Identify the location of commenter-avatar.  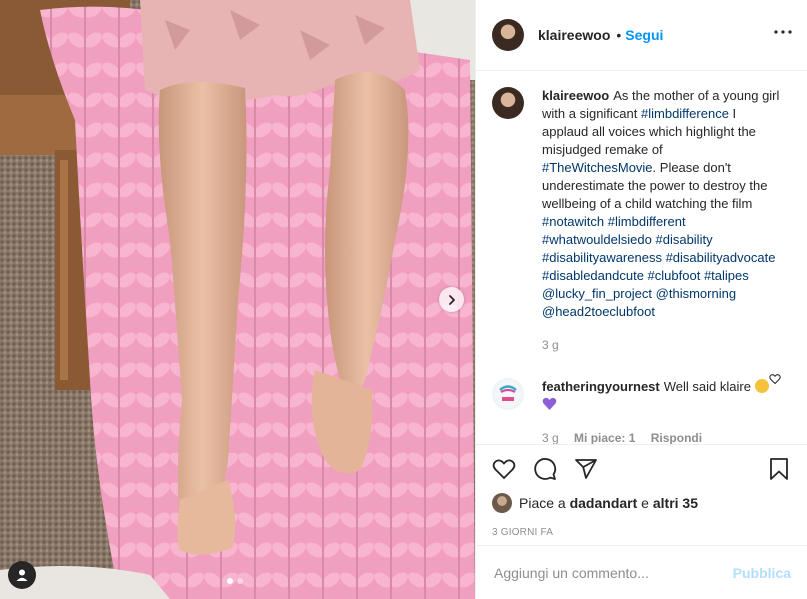
(508, 394).